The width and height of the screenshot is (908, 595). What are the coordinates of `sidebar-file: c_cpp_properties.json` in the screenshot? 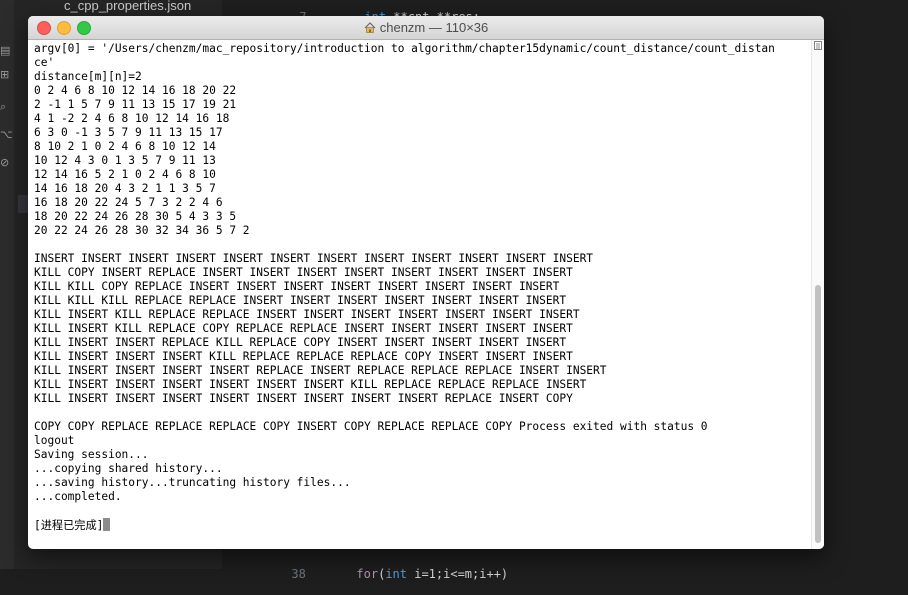 It's located at (127, 6).